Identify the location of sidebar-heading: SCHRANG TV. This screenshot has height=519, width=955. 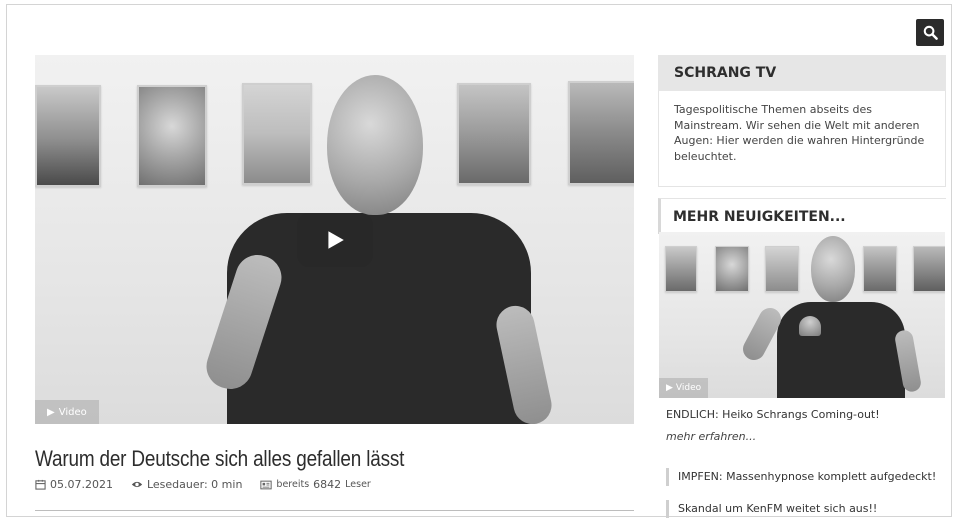
(802, 73).